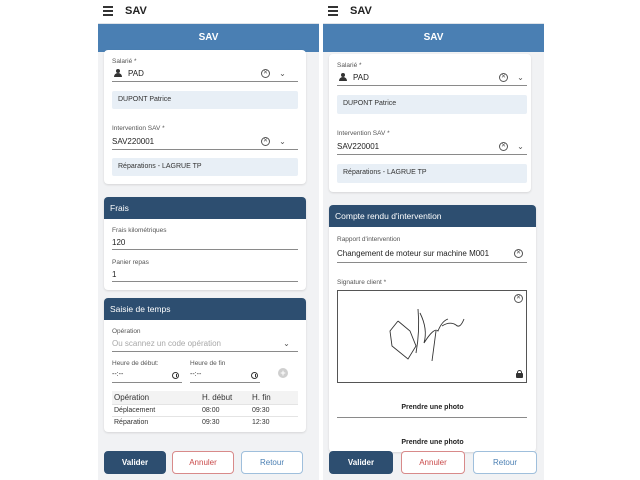  Describe the element at coordinates (126, 331) in the screenshot. I see `operation-label: Opération` at that location.